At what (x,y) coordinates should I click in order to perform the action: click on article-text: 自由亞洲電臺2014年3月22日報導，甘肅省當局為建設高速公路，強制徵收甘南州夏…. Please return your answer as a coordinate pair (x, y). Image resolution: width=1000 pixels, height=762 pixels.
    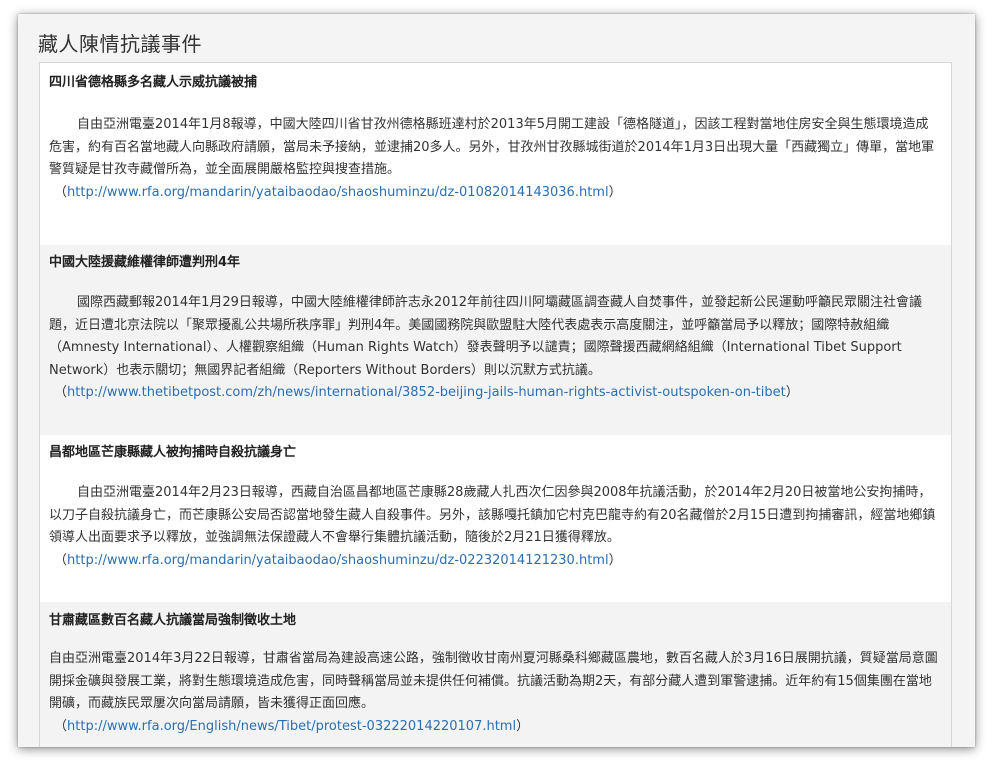
    Looking at the image, I should click on (493, 681).